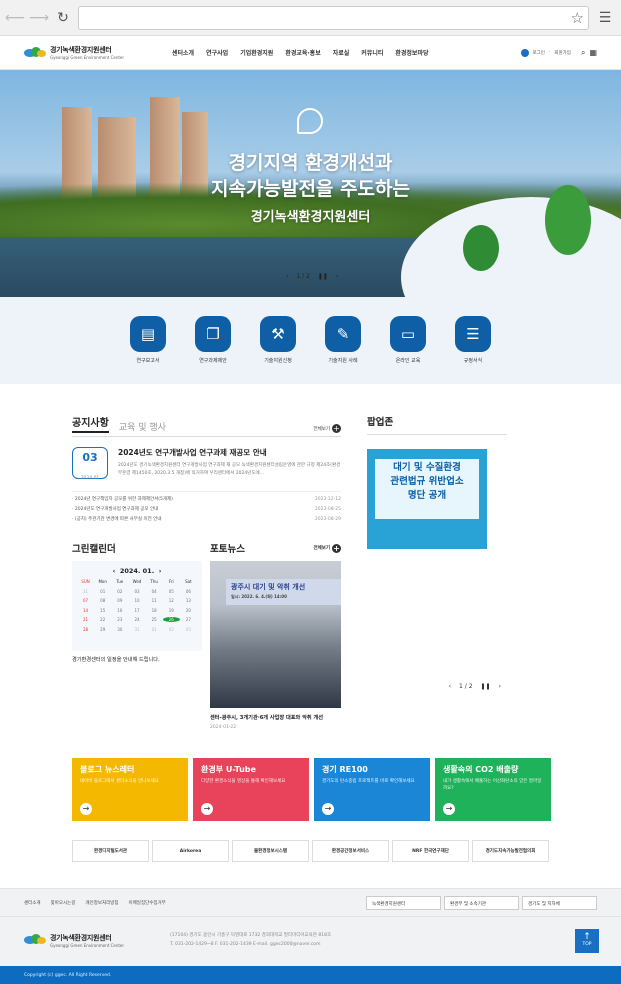 The width and height of the screenshot is (621, 984). Describe the element at coordinates (136, 610) in the screenshot. I see `calendar-day: 17` at that location.